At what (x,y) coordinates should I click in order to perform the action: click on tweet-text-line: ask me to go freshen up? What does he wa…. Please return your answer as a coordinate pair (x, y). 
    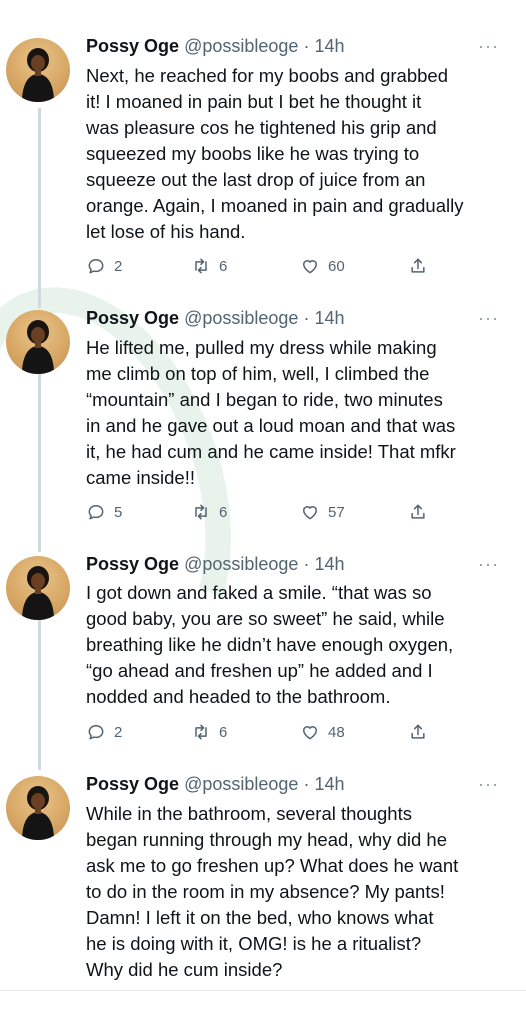
    Looking at the image, I should click on (272, 865).